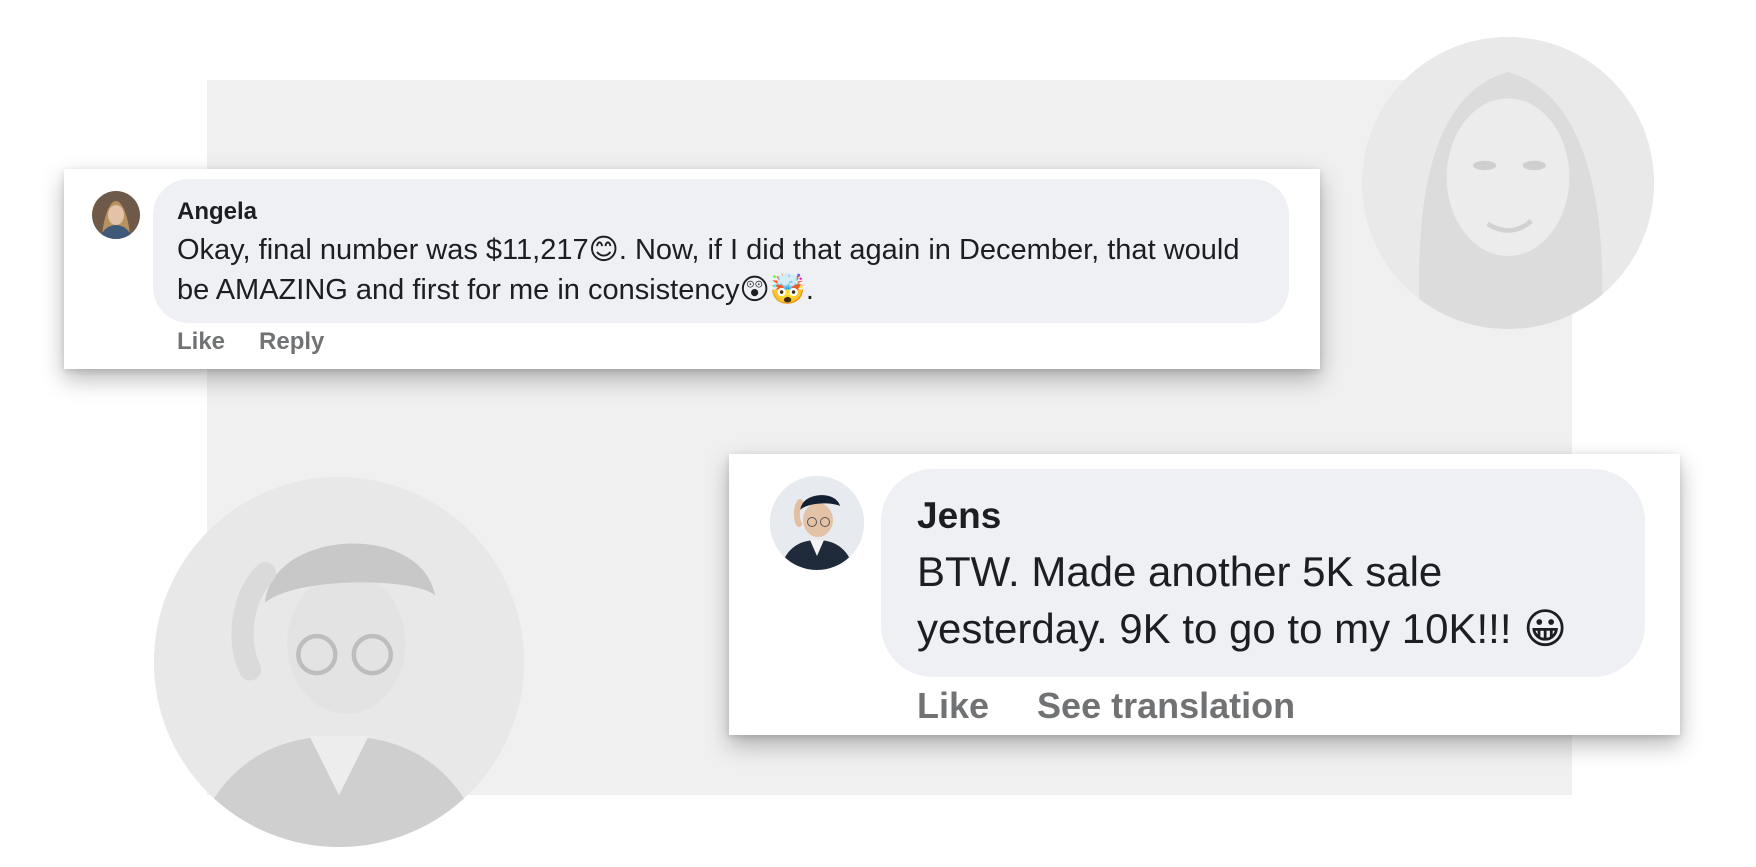 This screenshot has width=1756, height=867. Describe the element at coordinates (291, 342) in the screenshot. I see `reply-button: Reply` at that location.